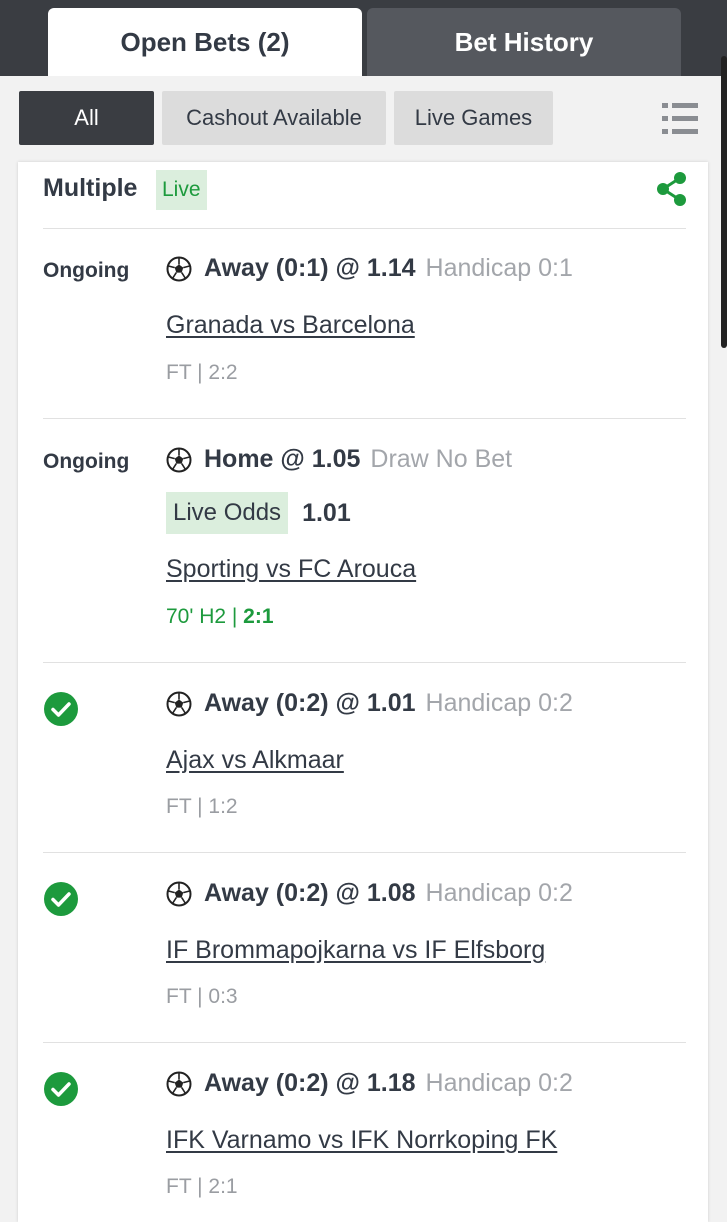 This screenshot has height=1222, width=727. I want to click on selection-market: Handicap 0:1, so click(499, 268).